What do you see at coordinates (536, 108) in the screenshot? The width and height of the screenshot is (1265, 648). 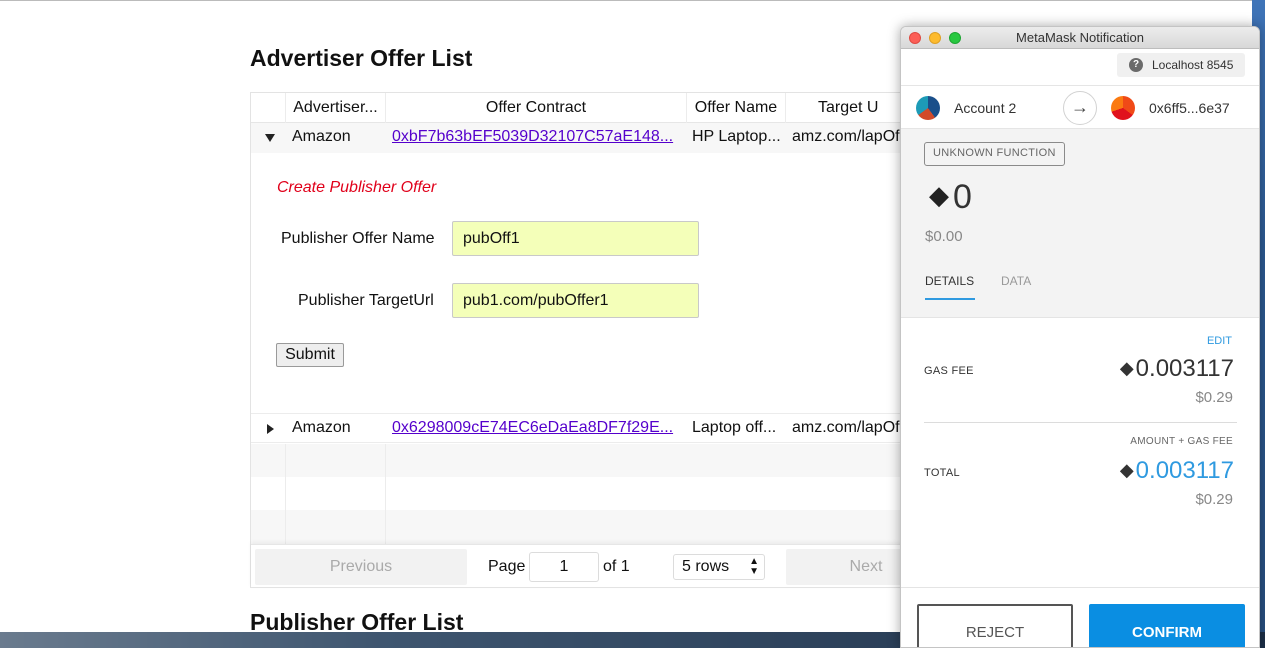 I see `column-header-offer-contract: Offer Contract` at bounding box center [536, 108].